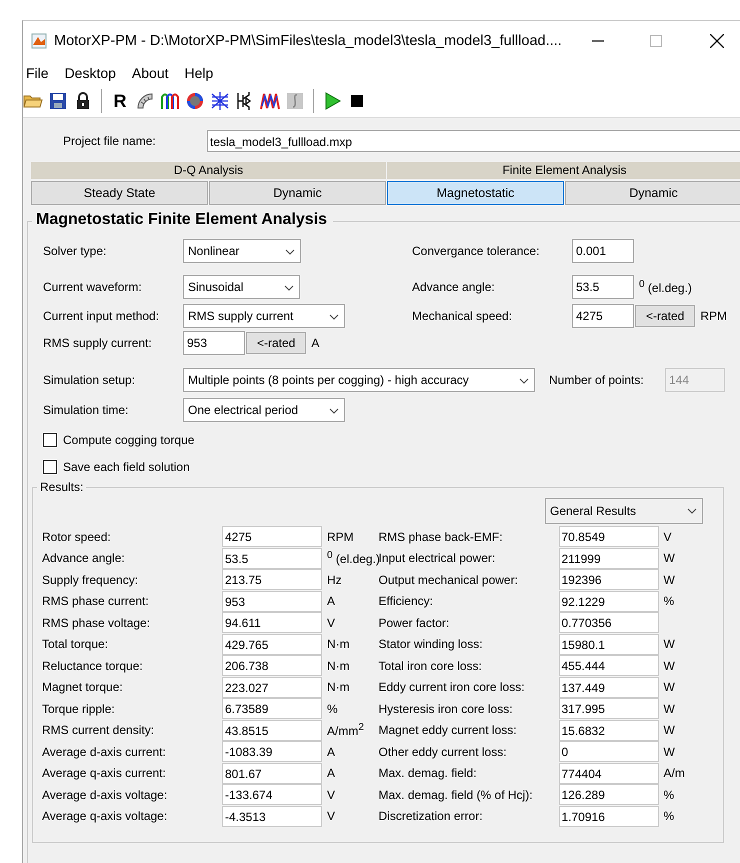  Describe the element at coordinates (272, 623) in the screenshot. I see `result-field: 94.611` at that location.